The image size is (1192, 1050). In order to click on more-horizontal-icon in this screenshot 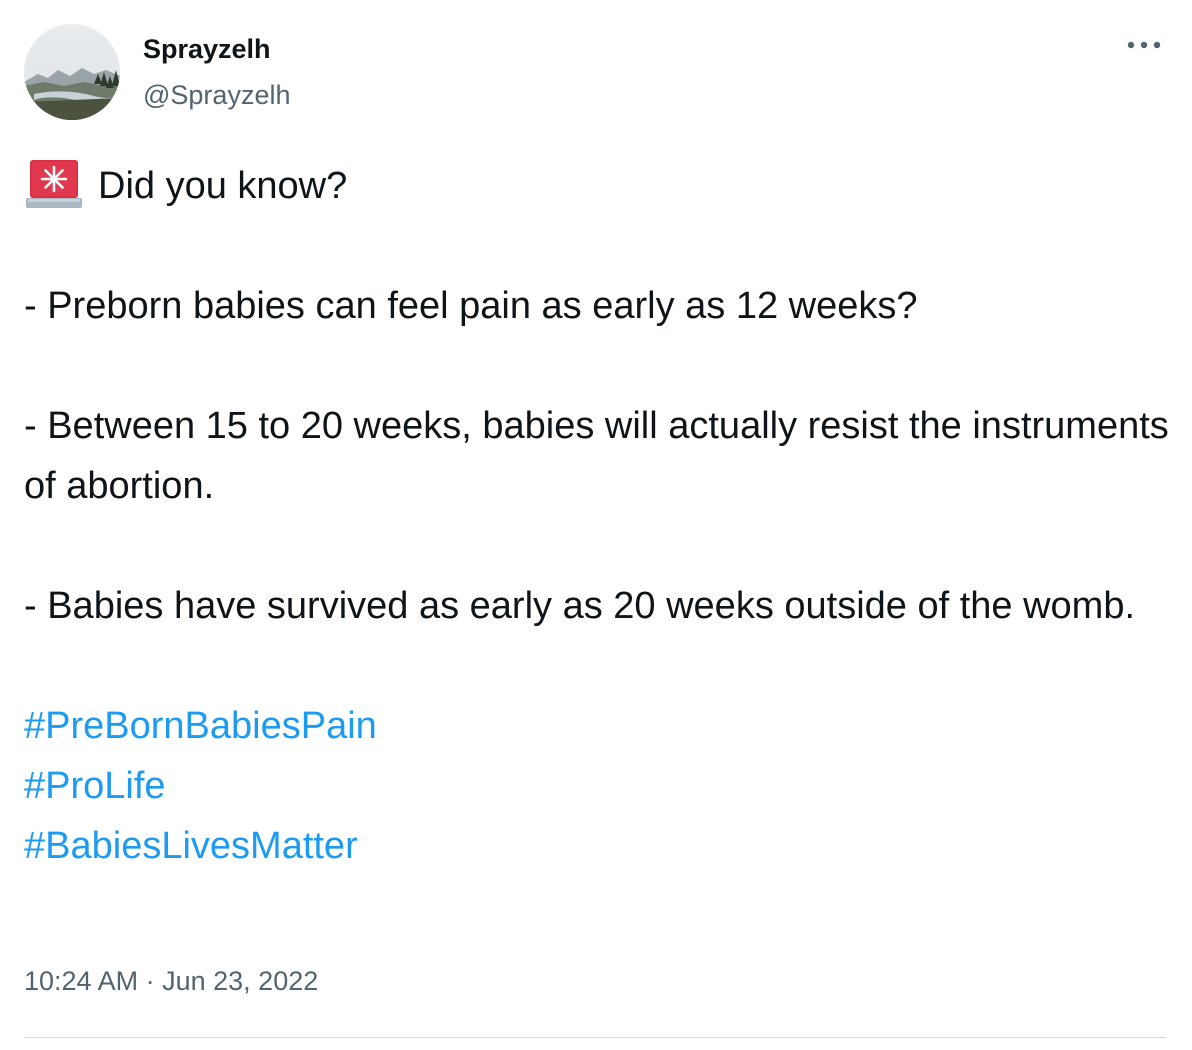, I will do `click(1144, 45)`.